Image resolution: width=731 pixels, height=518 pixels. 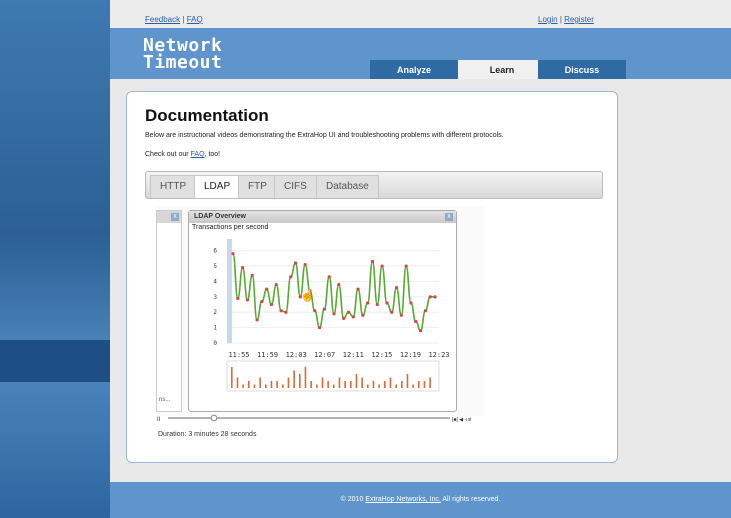 What do you see at coordinates (215, 312) in the screenshot?
I see `y-tick-label: 2` at bounding box center [215, 312].